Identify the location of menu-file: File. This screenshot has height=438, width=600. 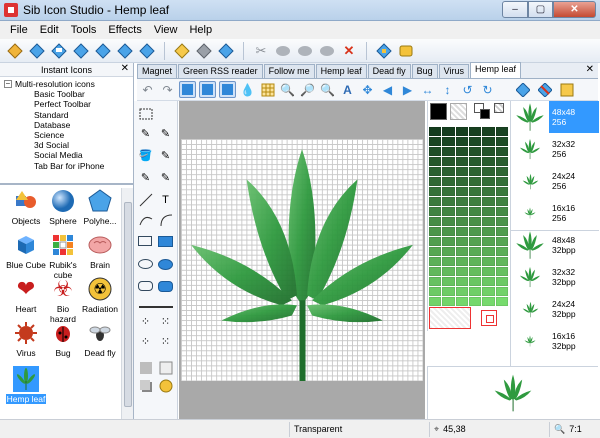
(19, 30).